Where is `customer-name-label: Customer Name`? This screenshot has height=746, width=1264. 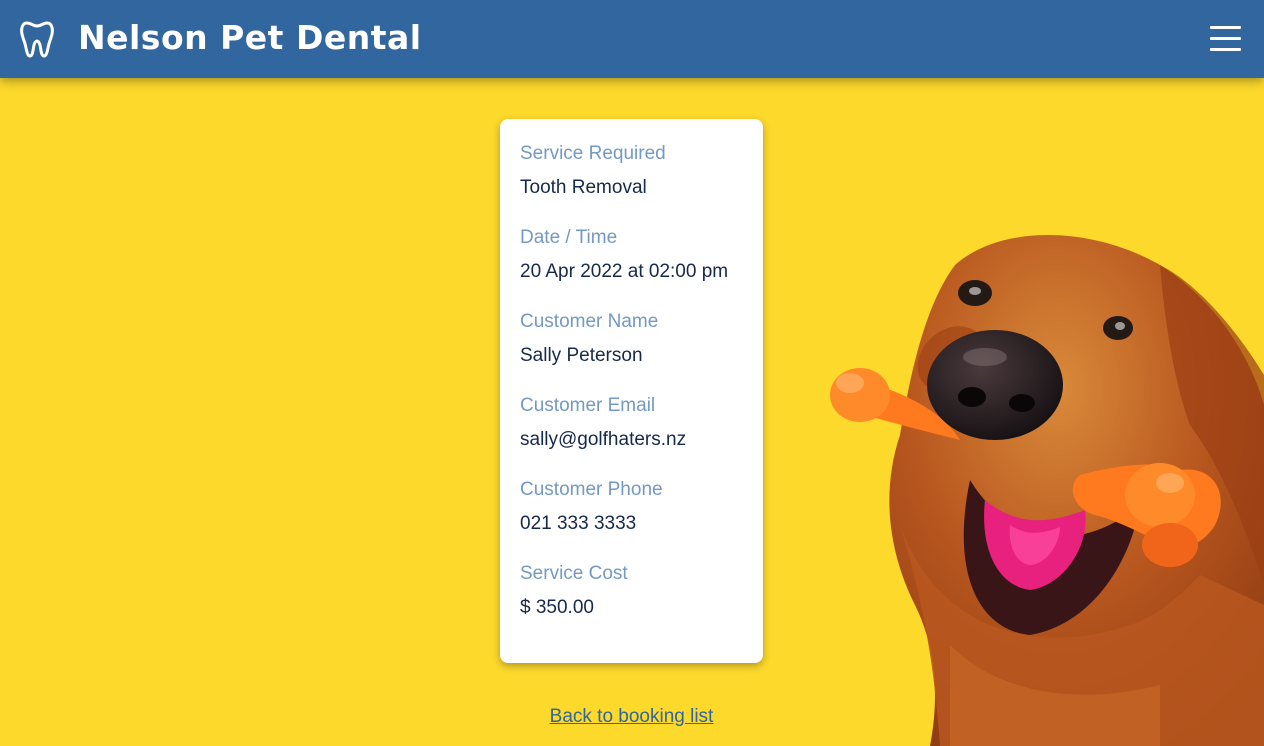 customer-name-label: Customer Name is located at coordinates (589, 321).